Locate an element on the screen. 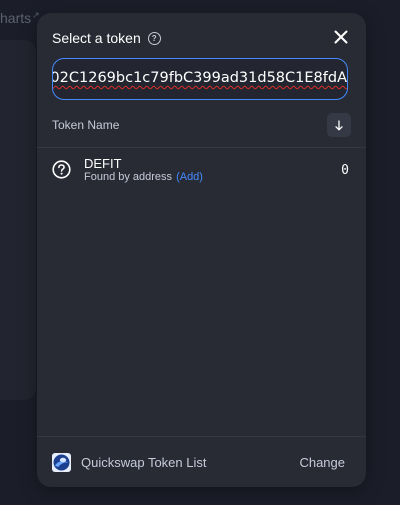 The height and width of the screenshot is (505, 400). charts-link-label: harts is located at coordinates (16, 18).